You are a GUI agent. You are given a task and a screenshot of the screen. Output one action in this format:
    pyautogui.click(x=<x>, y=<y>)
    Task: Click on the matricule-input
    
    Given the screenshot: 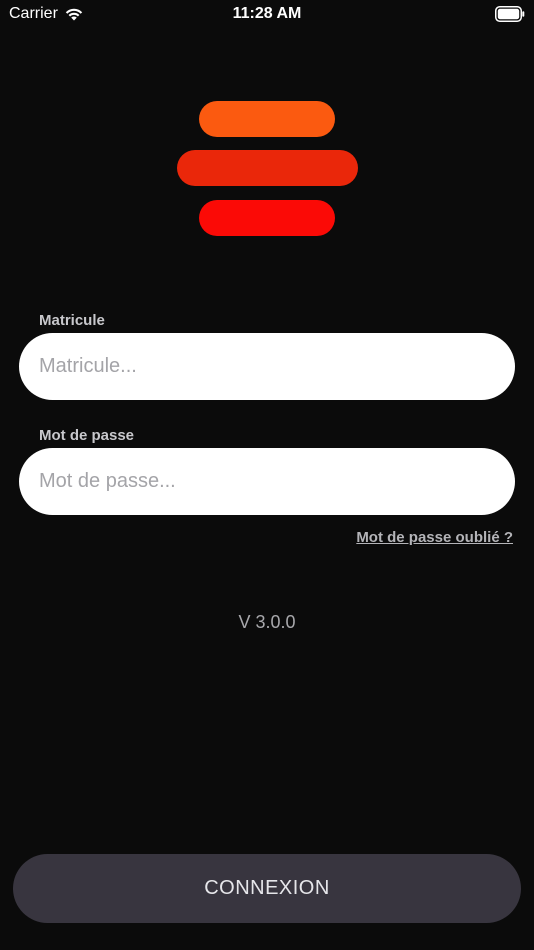 What is the action you would take?
    pyautogui.click(x=267, y=366)
    